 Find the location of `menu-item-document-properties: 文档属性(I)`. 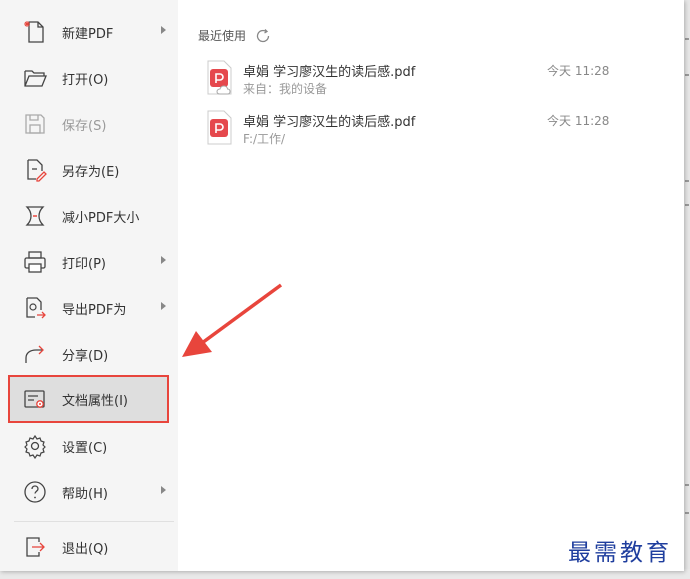

menu-item-document-properties: 文档属性(I) is located at coordinates (88, 399).